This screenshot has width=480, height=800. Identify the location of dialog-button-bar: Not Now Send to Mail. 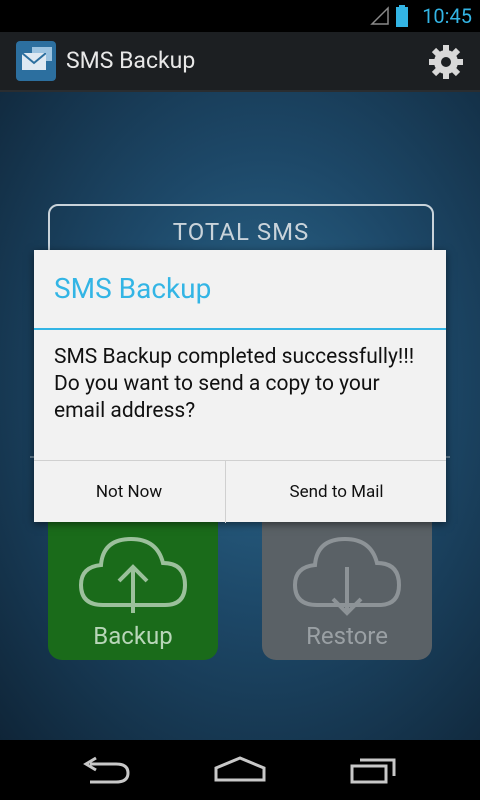
(240, 491).